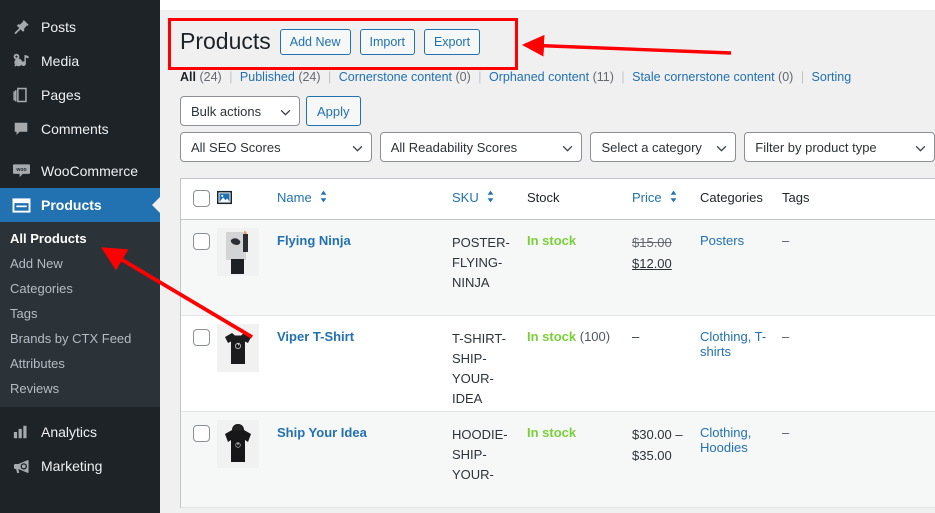 This screenshot has width=935, height=513. I want to click on row-stock-cell: In stock, so click(579, 267).